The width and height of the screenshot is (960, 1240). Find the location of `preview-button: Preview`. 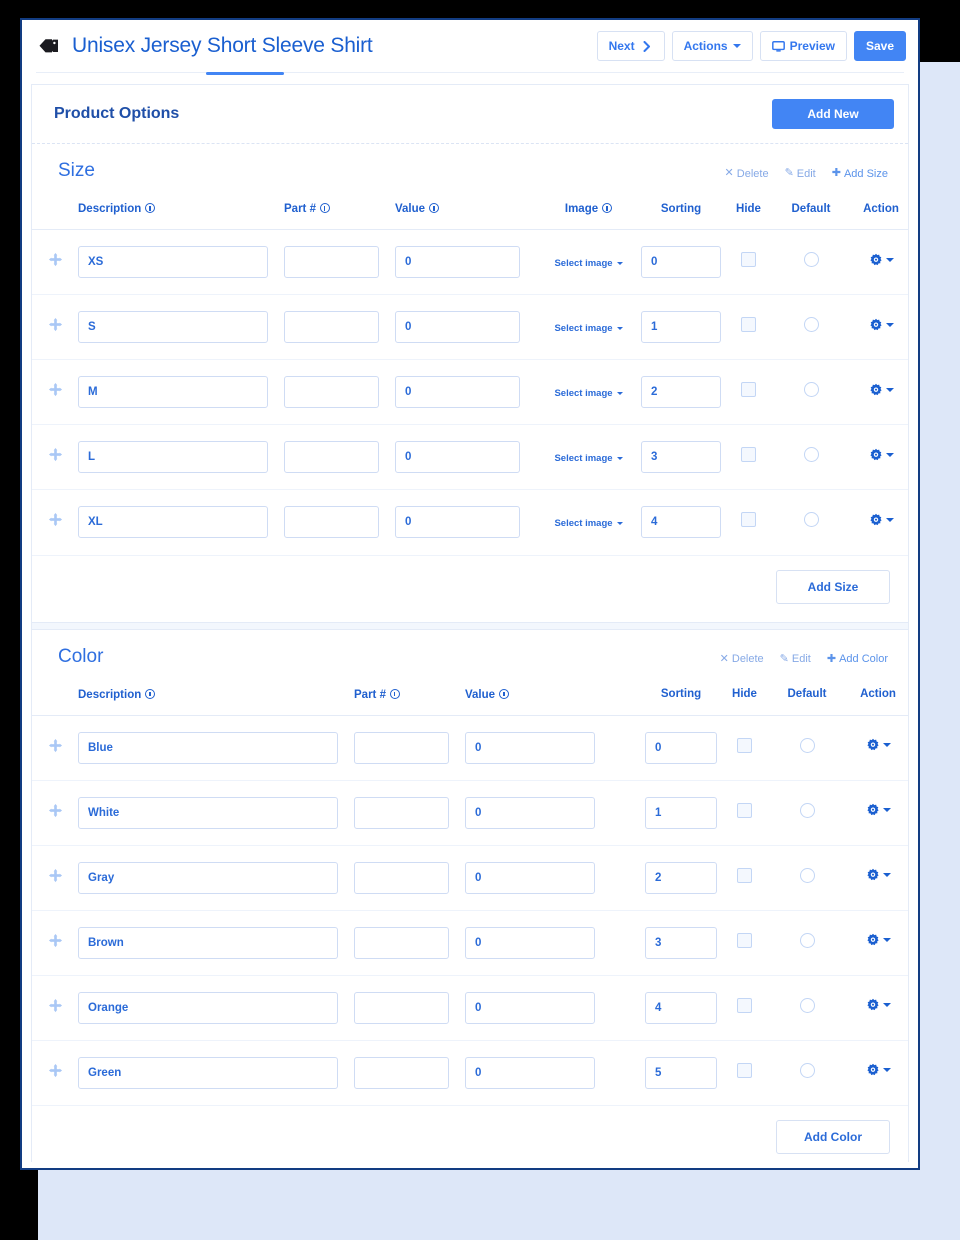

preview-button: Preview is located at coordinates (803, 46).